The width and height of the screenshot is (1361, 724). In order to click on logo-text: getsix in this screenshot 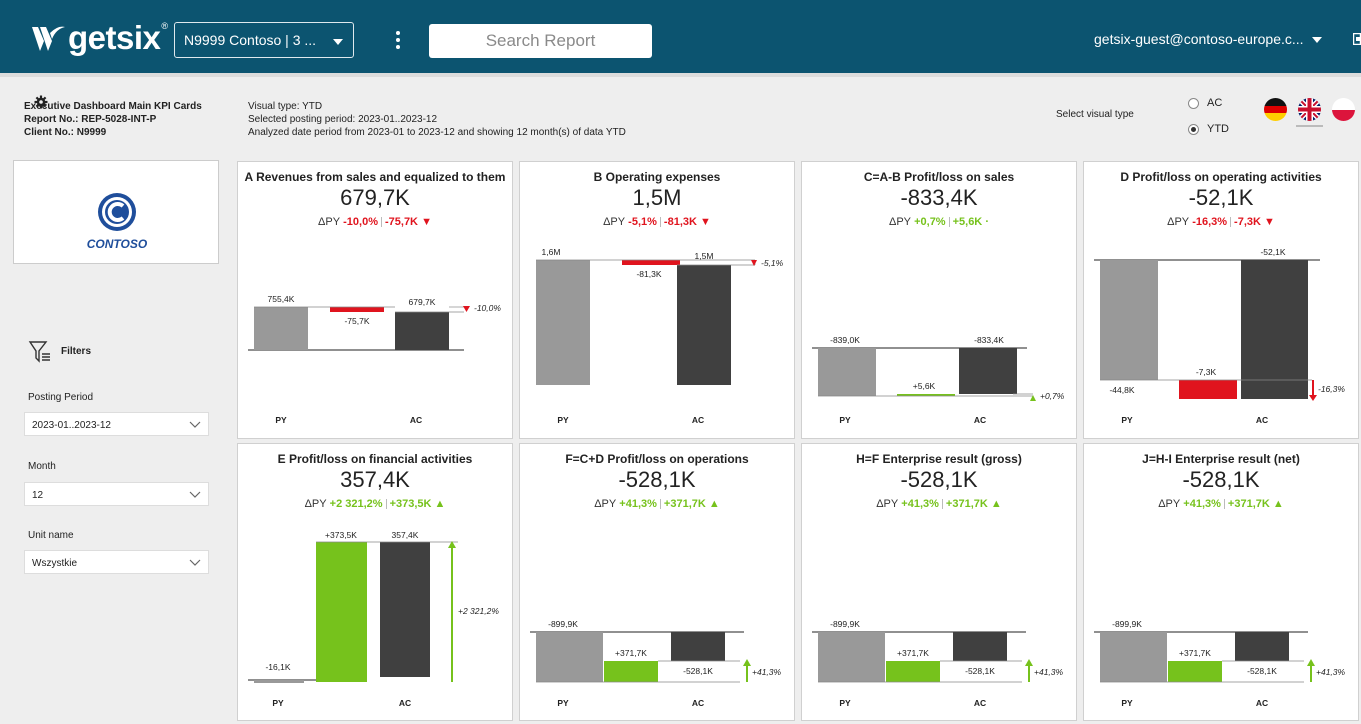, I will do `click(114, 37)`.